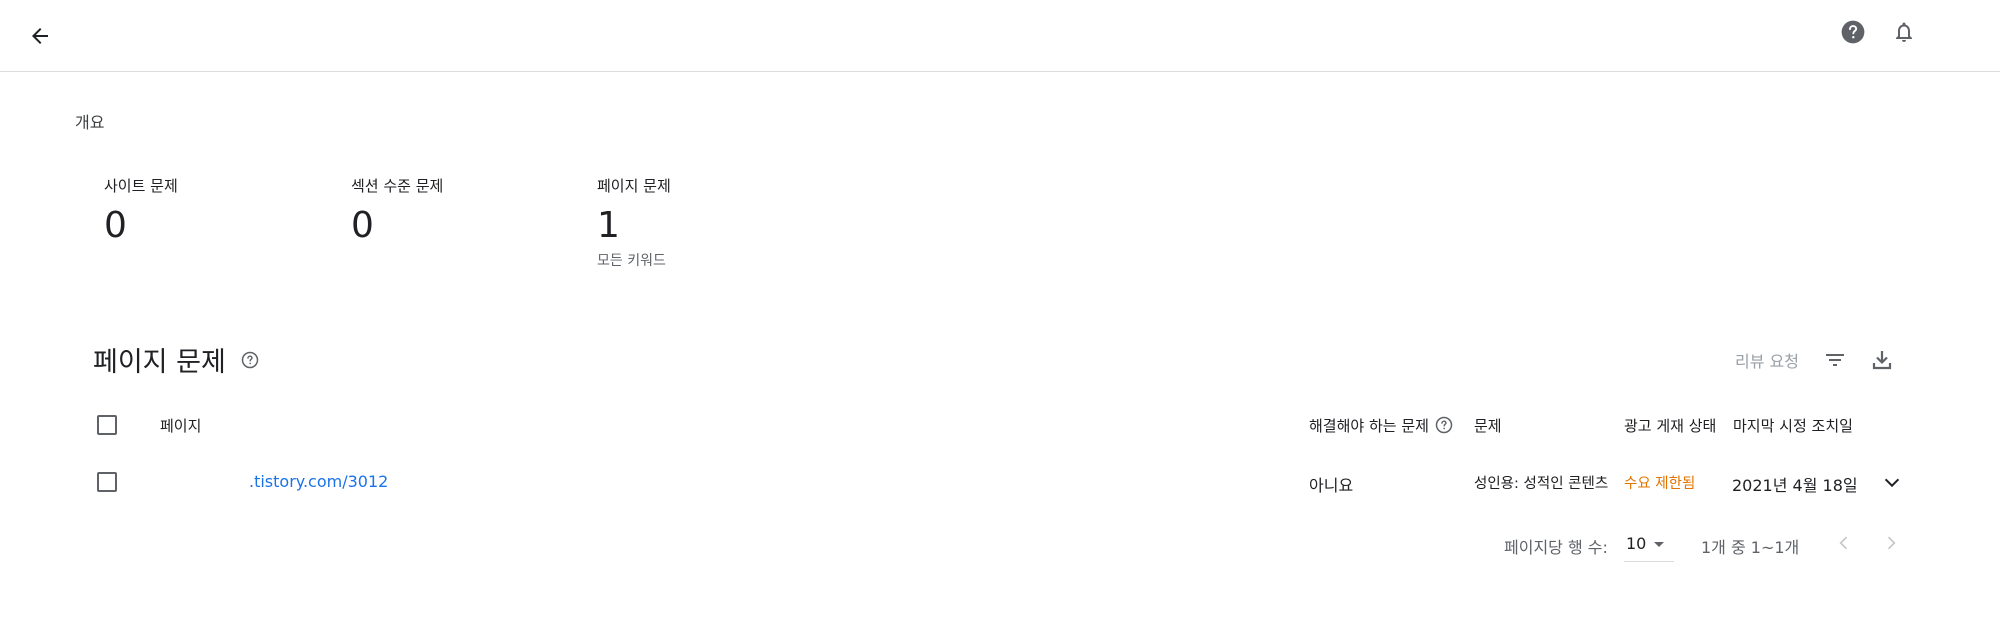  Describe the element at coordinates (1556, 547) in the screenshot. I see `rows-per-page-label: 페이지당 행 수:` at that location.